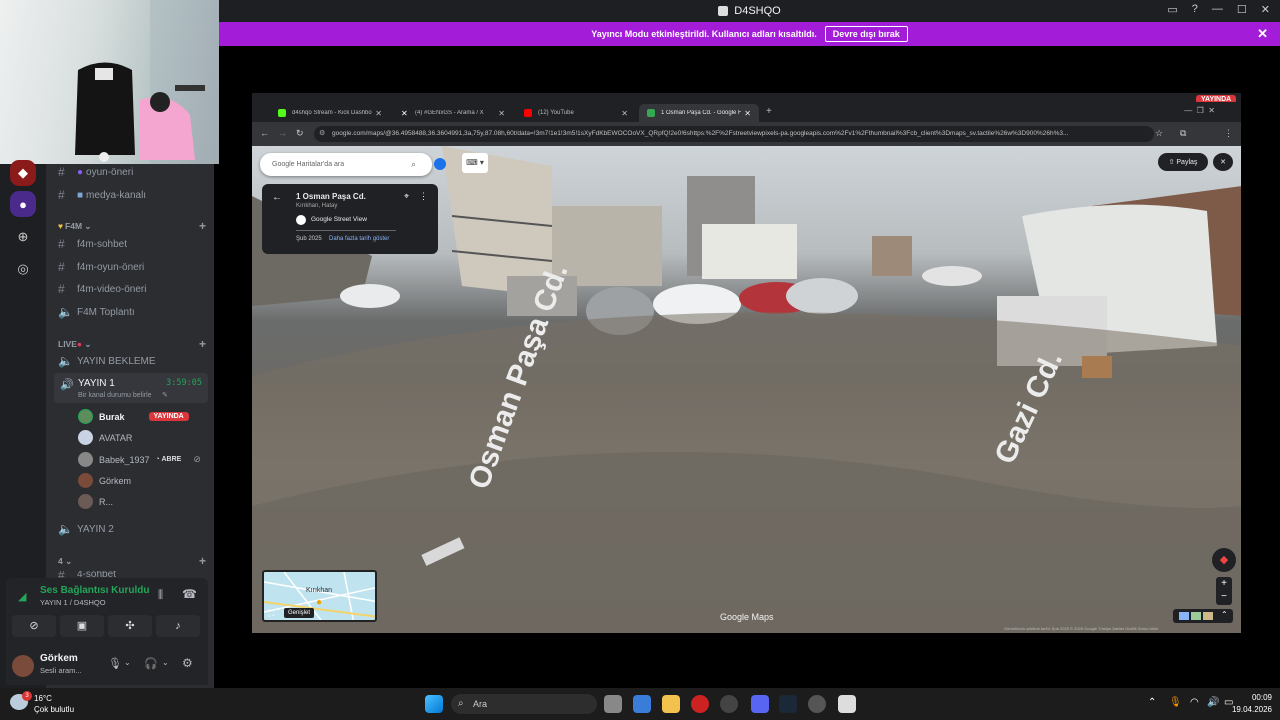 This screenshot has height=720, width=1280. Describe the element at coordinates (67, 385) in the screenshot. I see `speaker-icon: 🔊` at that location.